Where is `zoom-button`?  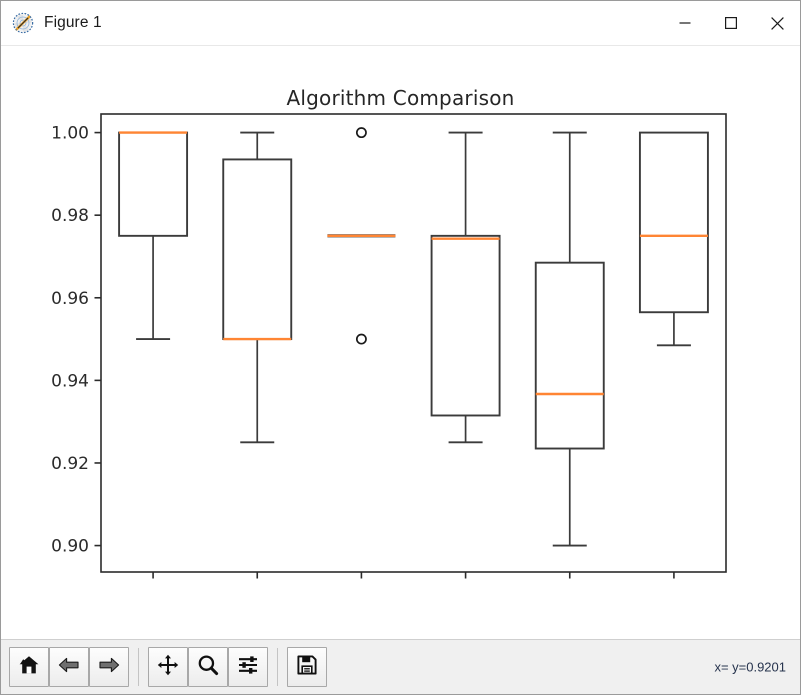
zoom-button is located at coordinates (208, 667).